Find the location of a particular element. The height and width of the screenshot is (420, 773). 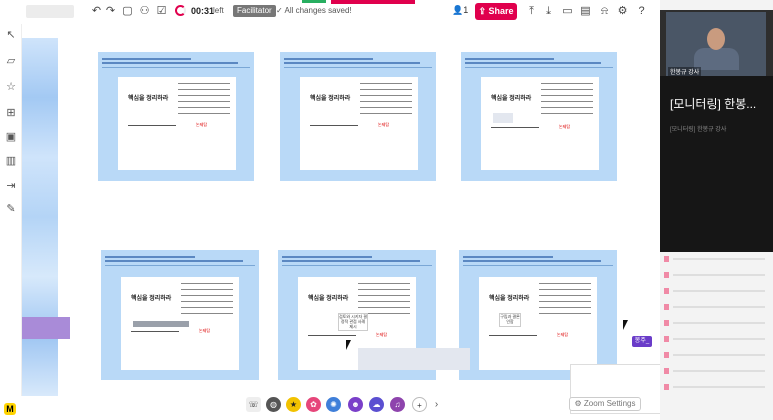

facilitator-badge: Facilitator is located at coordinates (254, 11).